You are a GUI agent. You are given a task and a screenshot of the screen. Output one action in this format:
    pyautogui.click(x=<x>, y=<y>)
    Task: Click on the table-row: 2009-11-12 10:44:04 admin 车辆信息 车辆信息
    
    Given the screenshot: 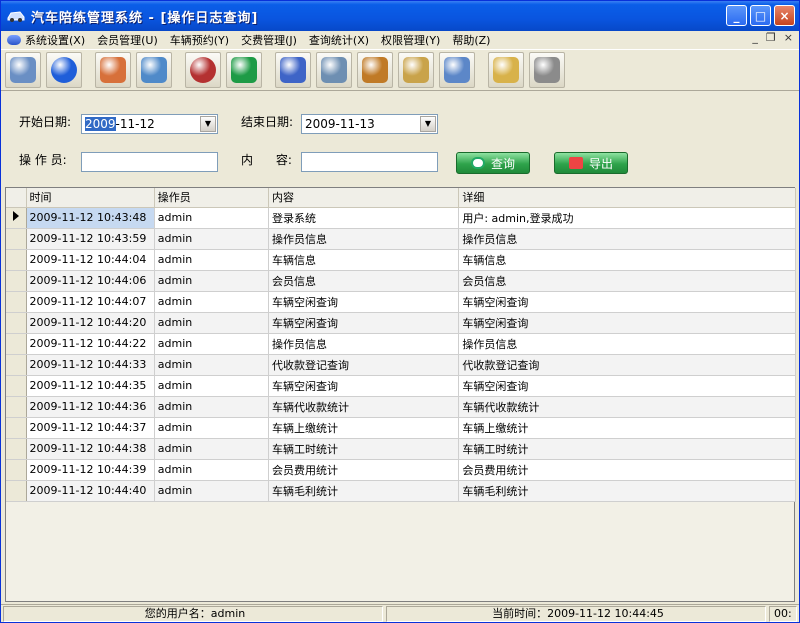 What is the action you would take?
    pyautogui.click(x=401, y=260)
    